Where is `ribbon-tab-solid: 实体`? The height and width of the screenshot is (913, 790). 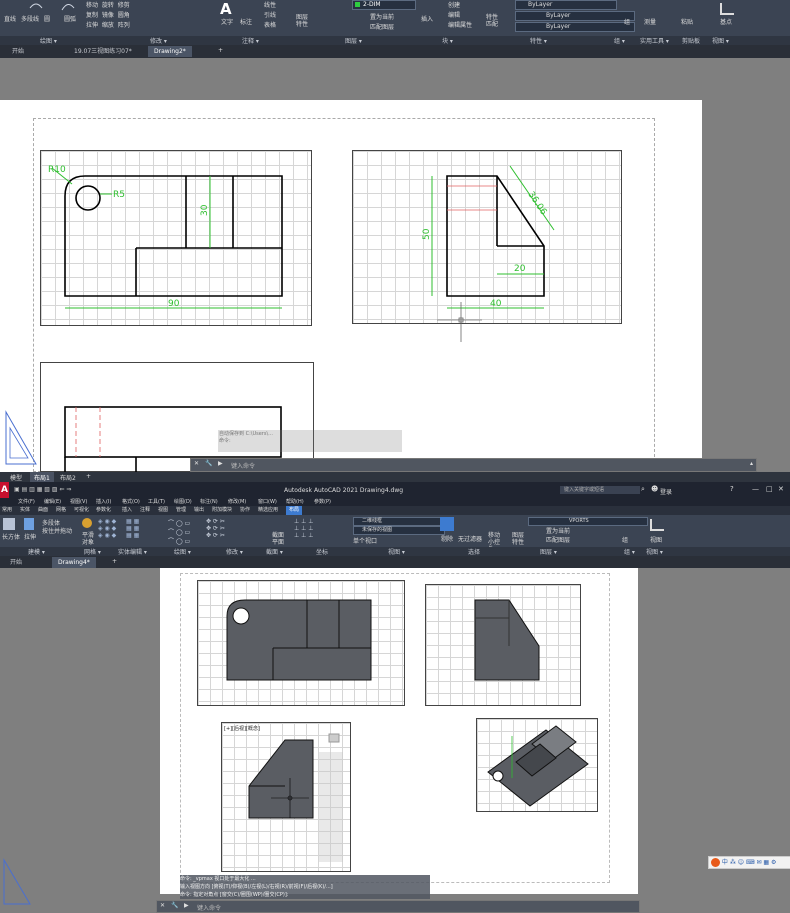
ribbon-tab-solid: 实体 is located at coordinates (25, 510).